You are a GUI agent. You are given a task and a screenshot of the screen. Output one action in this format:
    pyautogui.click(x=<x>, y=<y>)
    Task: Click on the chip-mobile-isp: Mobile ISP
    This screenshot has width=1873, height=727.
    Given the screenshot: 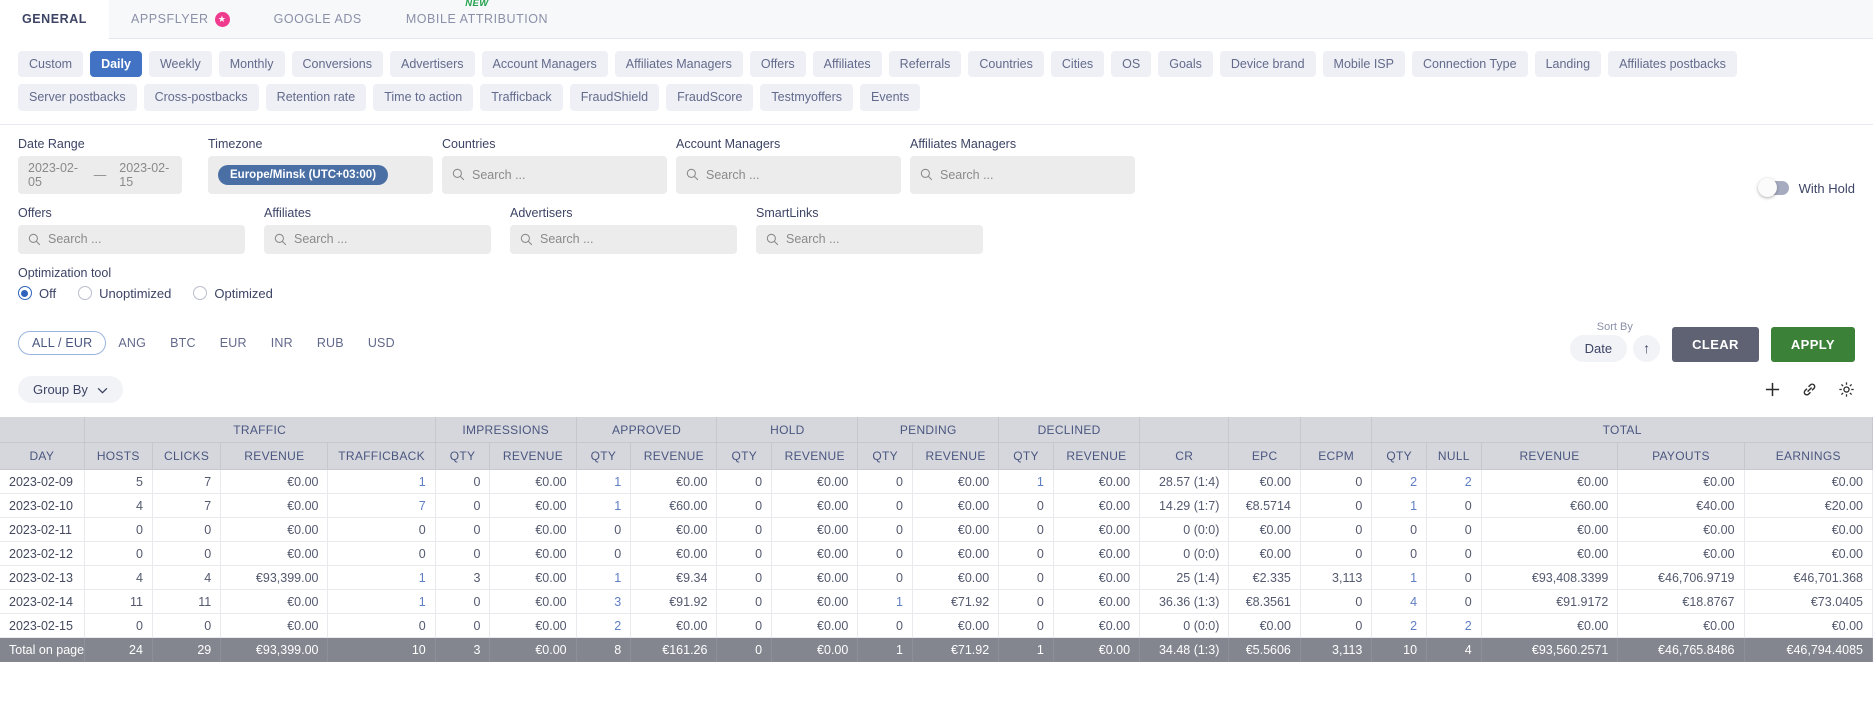 What is the action you would take?
    pyautogui.click(x=1363, y=64)
    